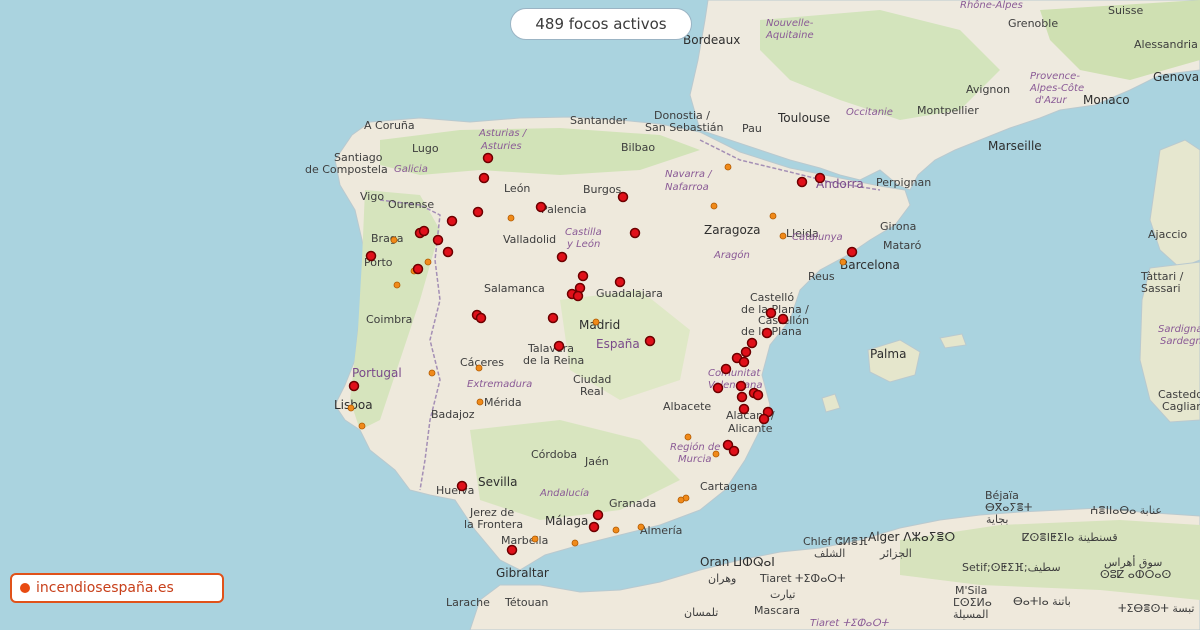 Image resolution: width=1200 pixels, height=630 pixels. I want to click on map-label-monaco: Monaco, so click(1106, 100).